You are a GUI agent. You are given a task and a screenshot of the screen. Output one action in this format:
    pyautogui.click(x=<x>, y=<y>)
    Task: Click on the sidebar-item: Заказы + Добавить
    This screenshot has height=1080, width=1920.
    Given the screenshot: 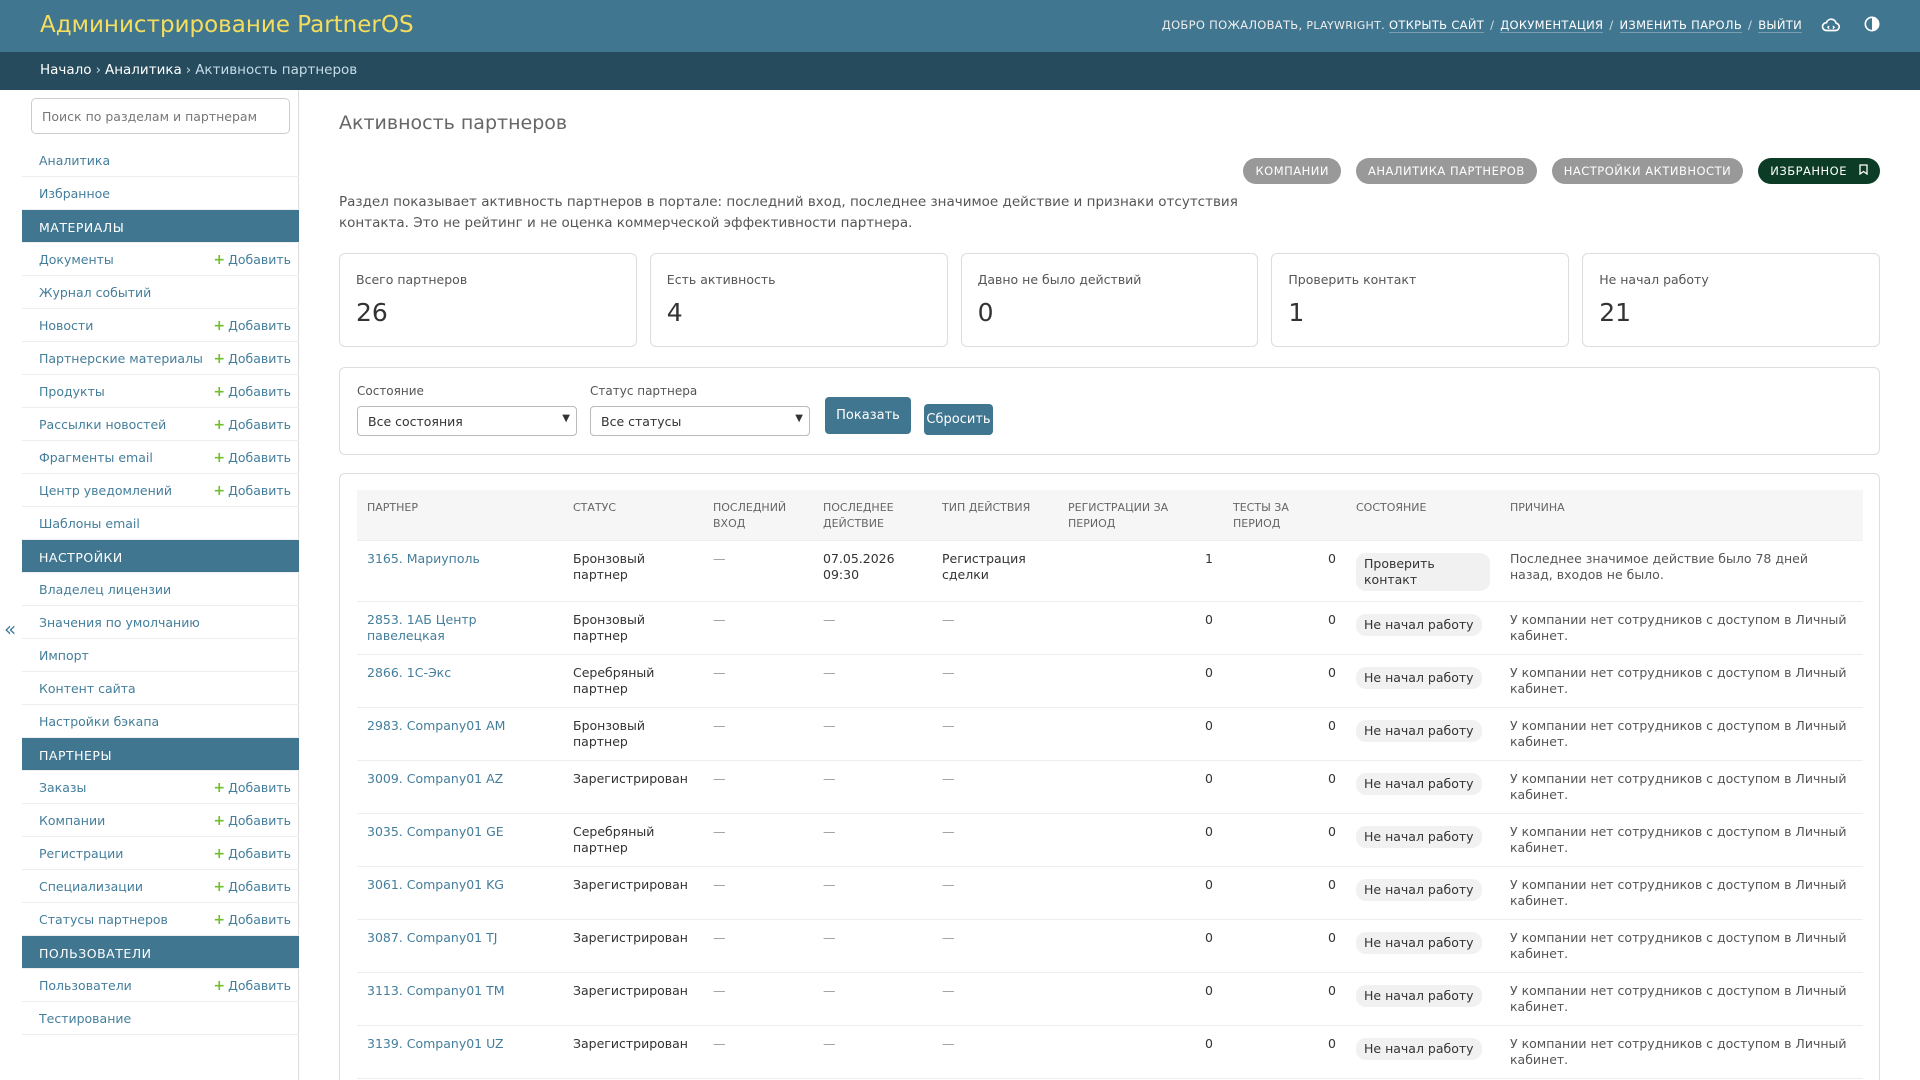 What is the action you would take?
    pyautogui.click(x=160, y=787)
    